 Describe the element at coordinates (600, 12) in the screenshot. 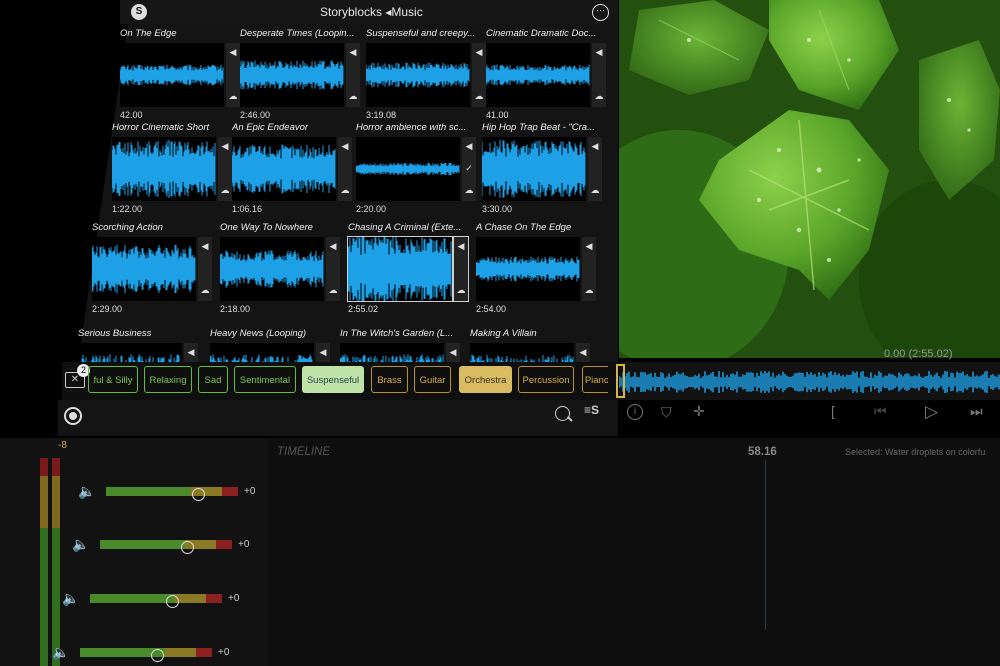

I see `more-options-icon: ···` at that location.